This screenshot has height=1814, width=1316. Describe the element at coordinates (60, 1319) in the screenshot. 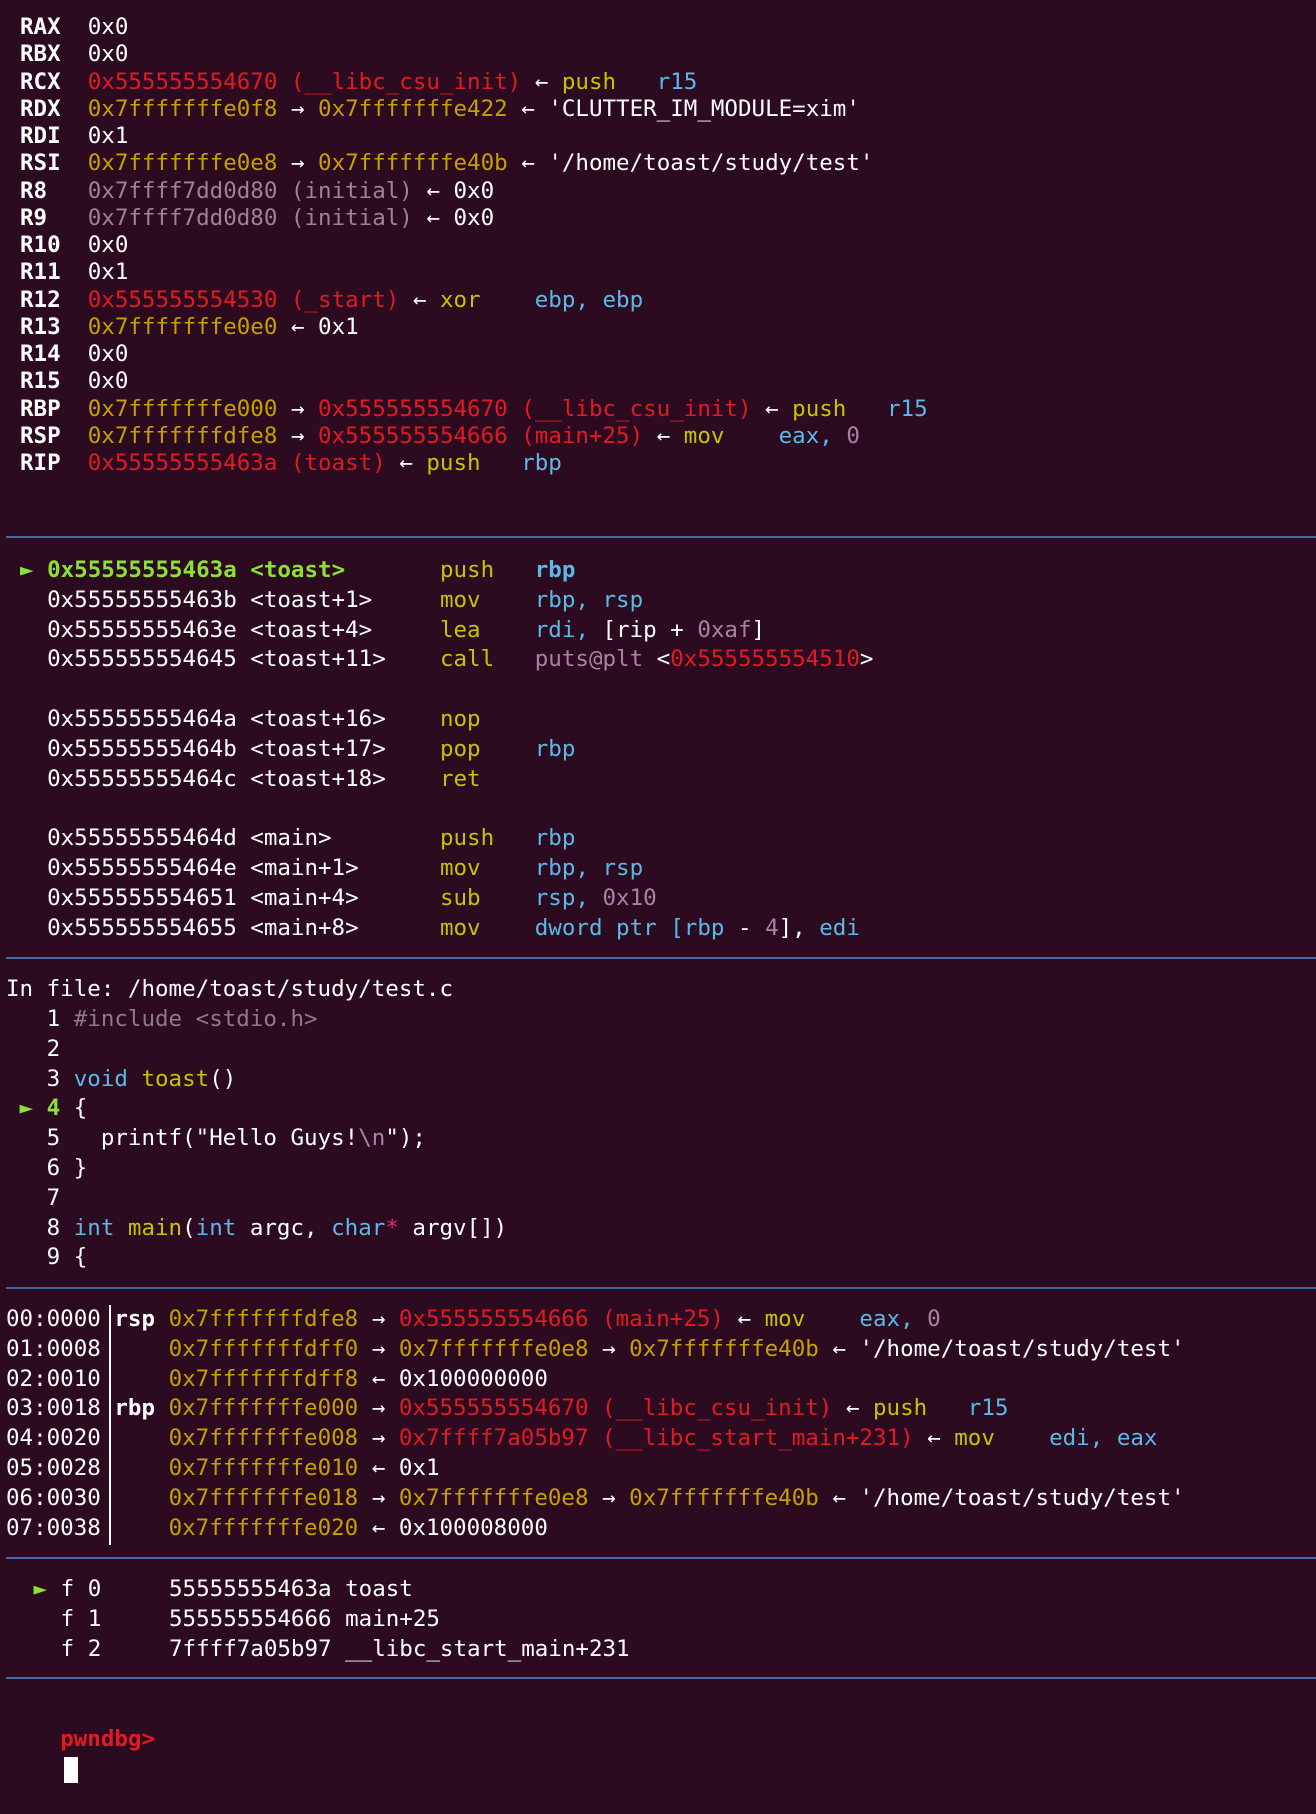

I see `stack-line-token: 00:0000` at that location.